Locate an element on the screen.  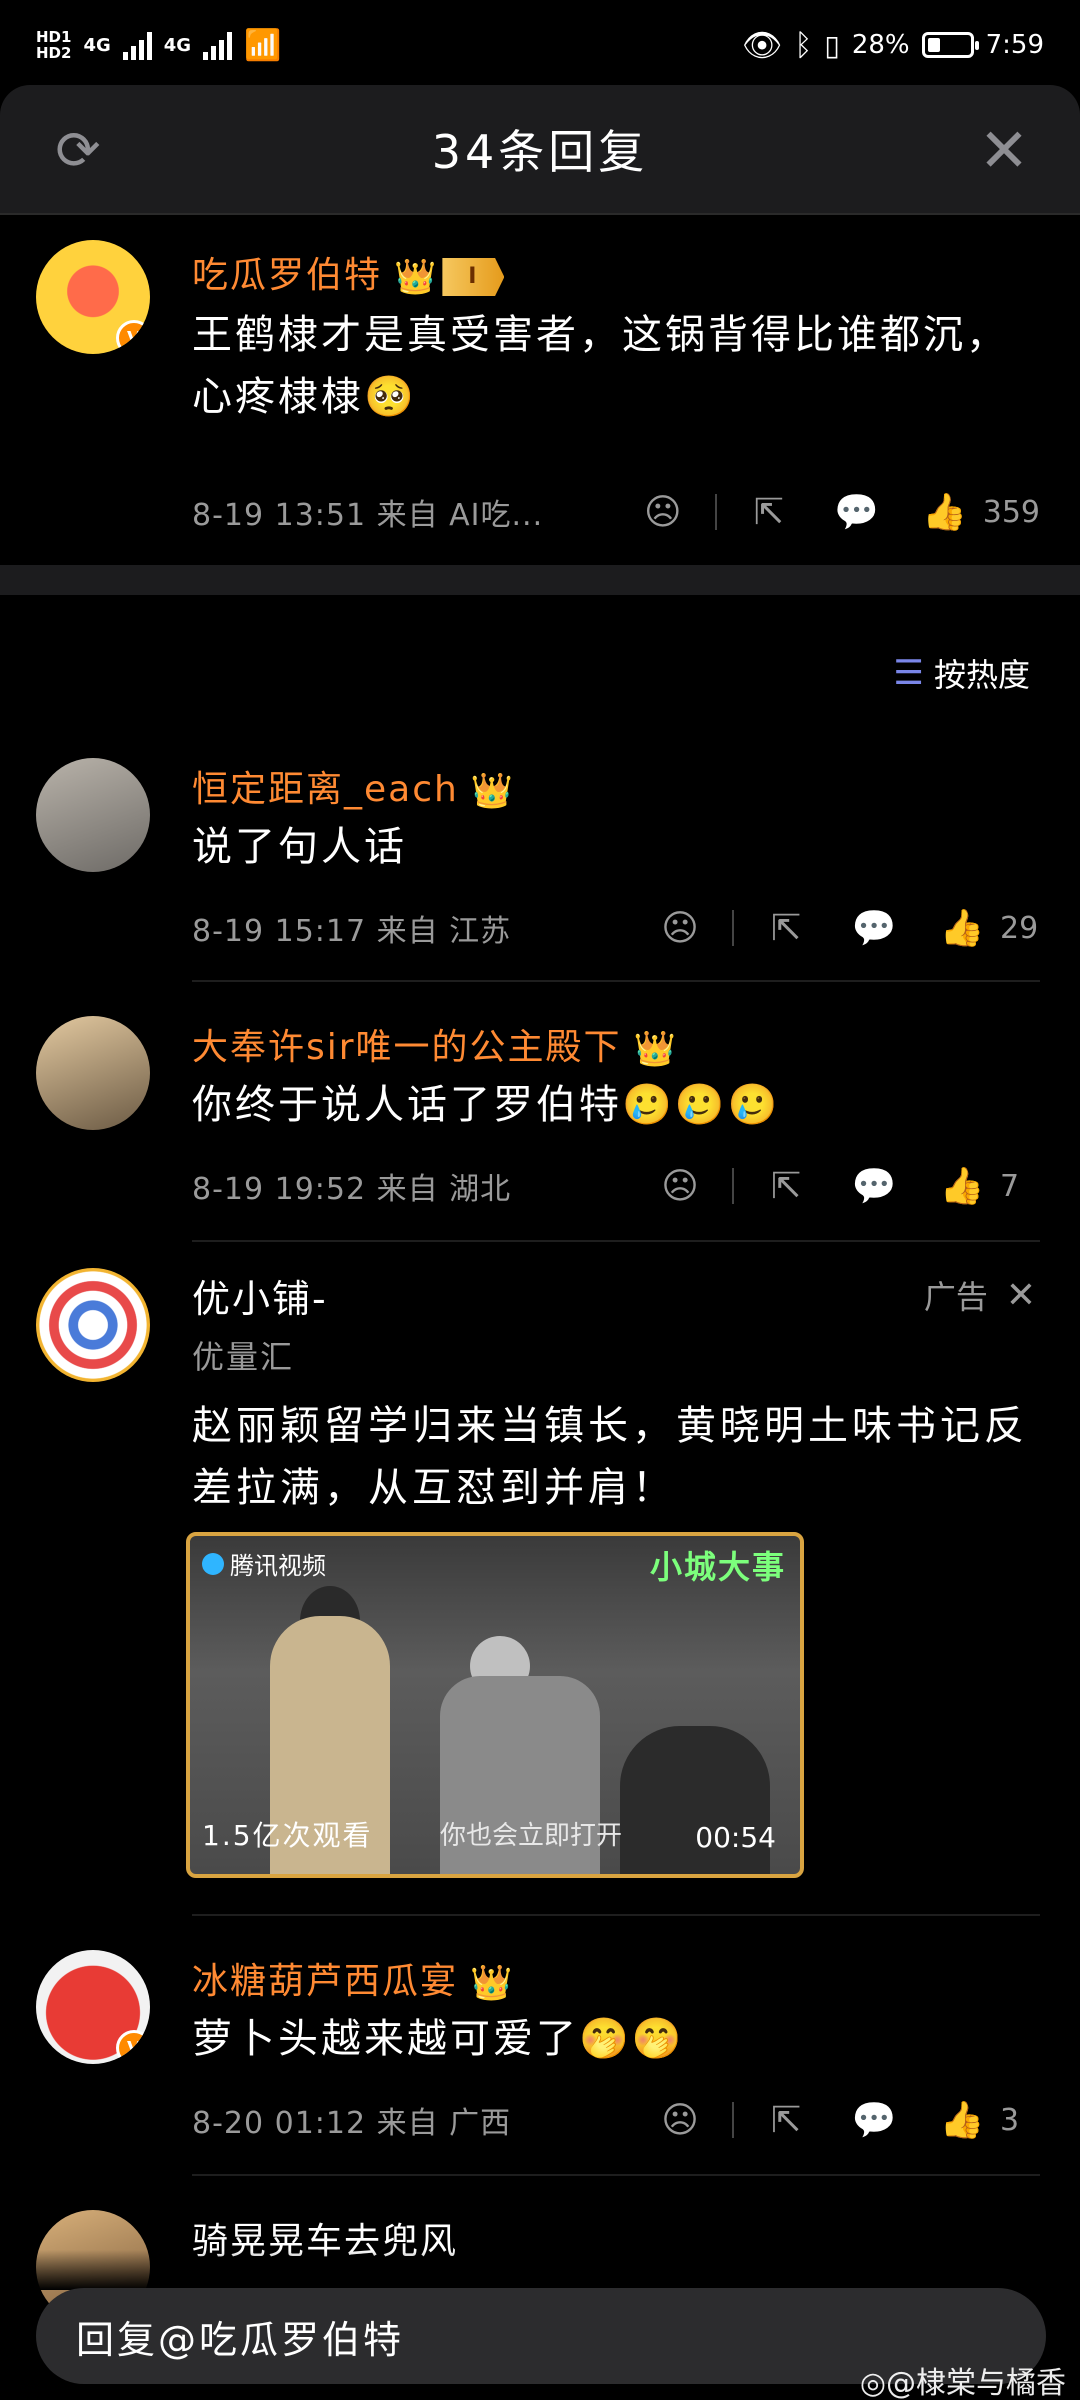
ad-video-thumbnail: 腾讯视频 小城大事 1.5亿次观看 你也会立即打开 00:54 is located at coordinates (495, 1705).